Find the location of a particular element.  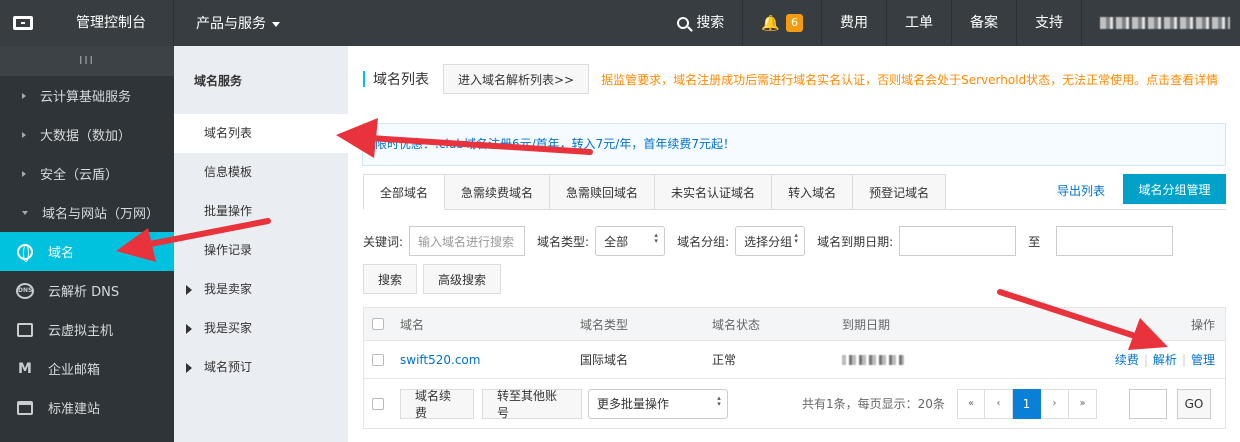

tab-pre-registered: 预登记域名 is located at coordinates (900, 192).